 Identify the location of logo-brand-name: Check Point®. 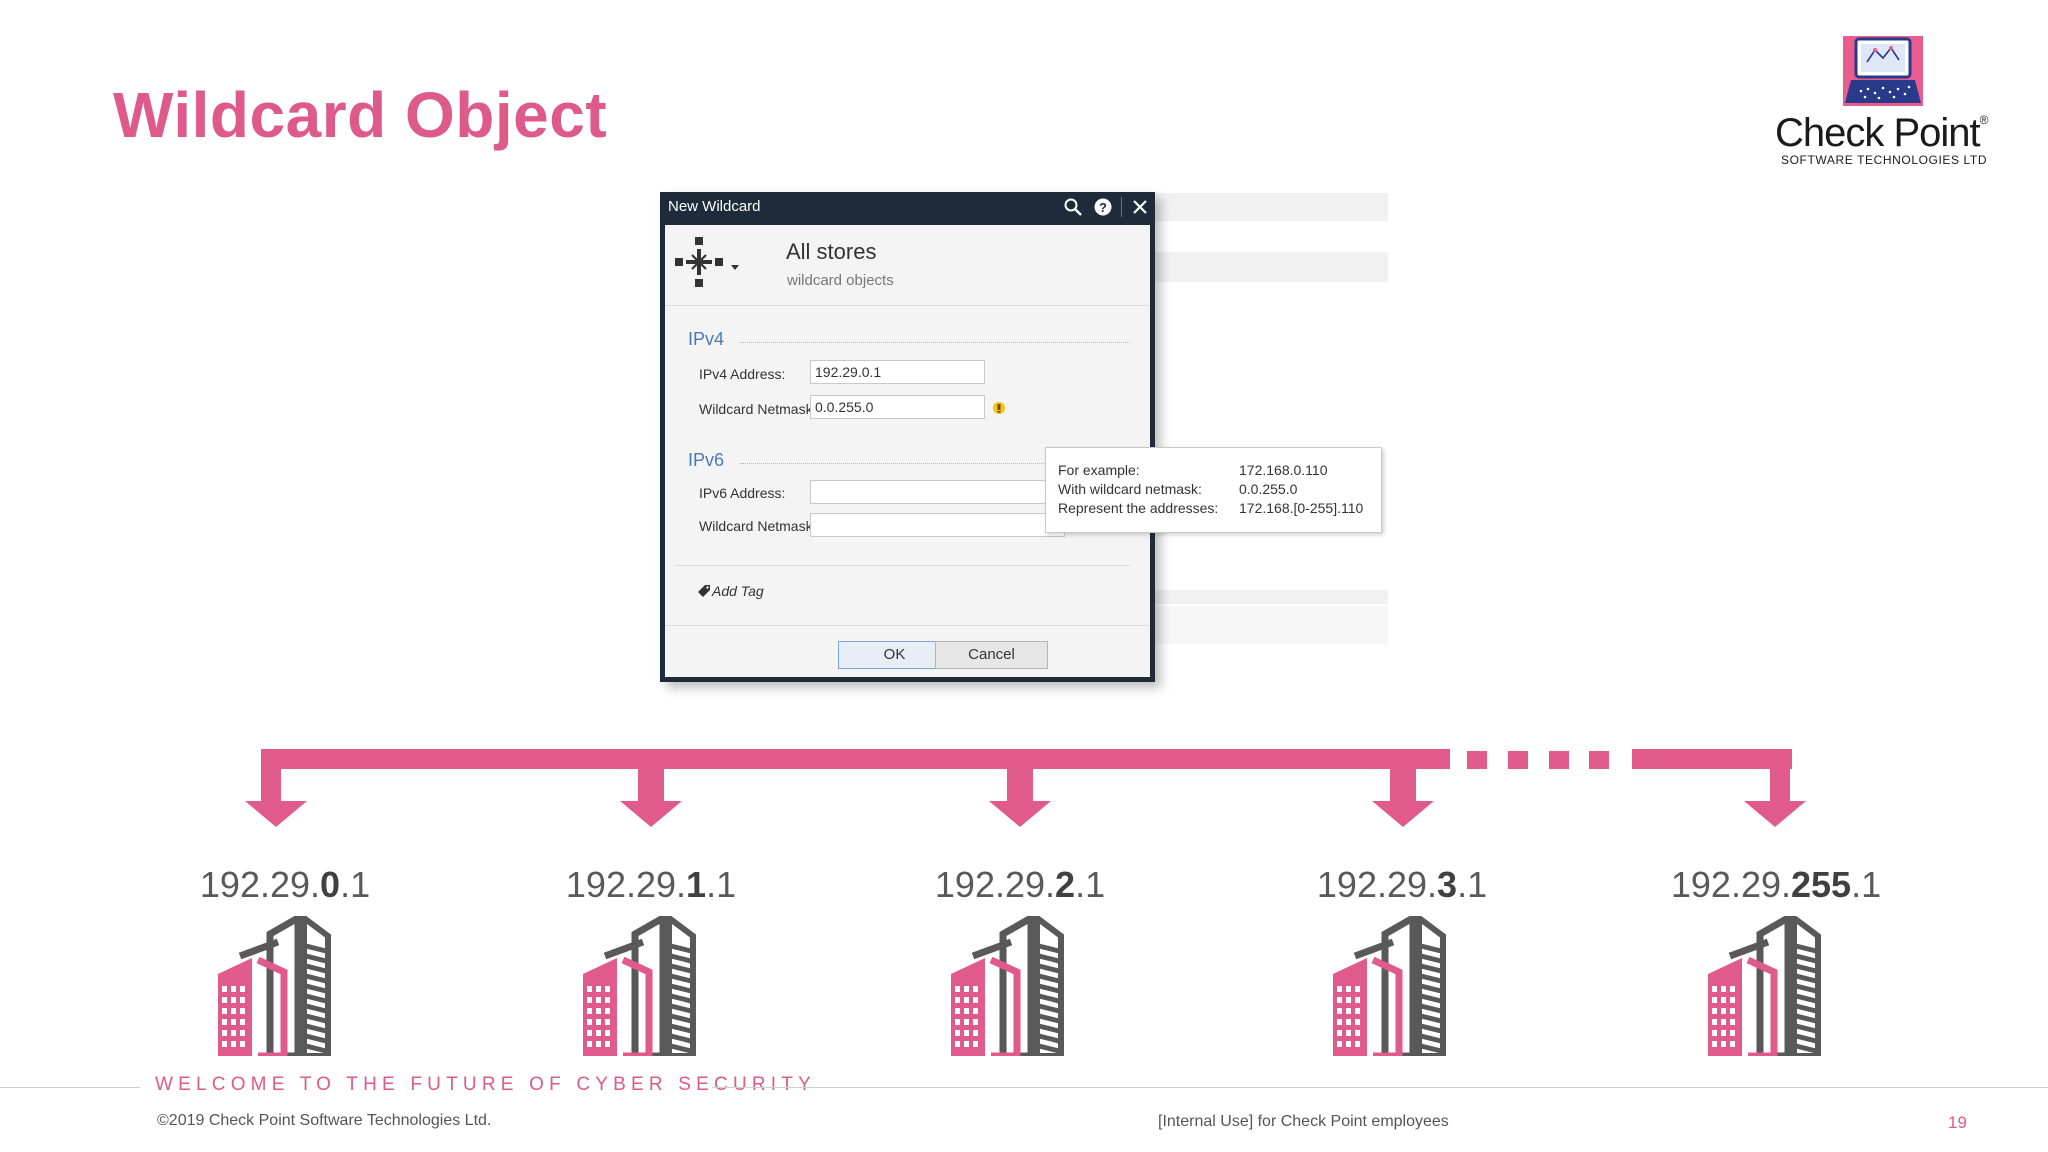
(1882, 133).